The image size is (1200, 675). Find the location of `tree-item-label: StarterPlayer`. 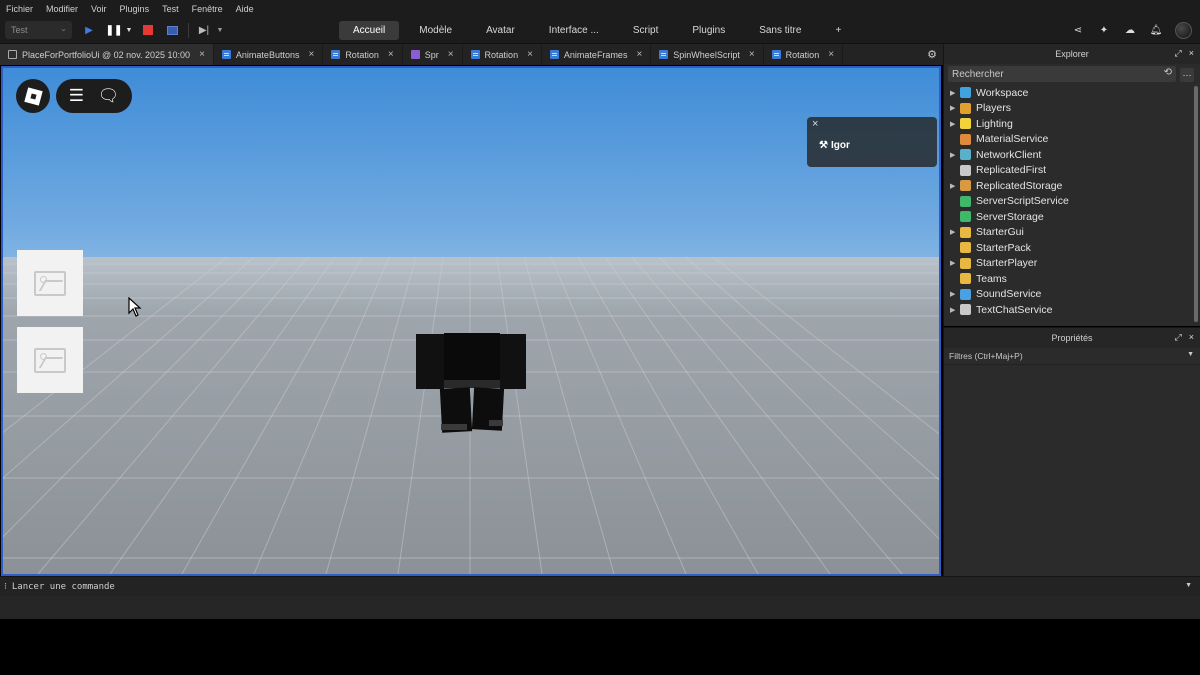

tree-item-label: StarterPlayer is located at coordinates (1007, 263).